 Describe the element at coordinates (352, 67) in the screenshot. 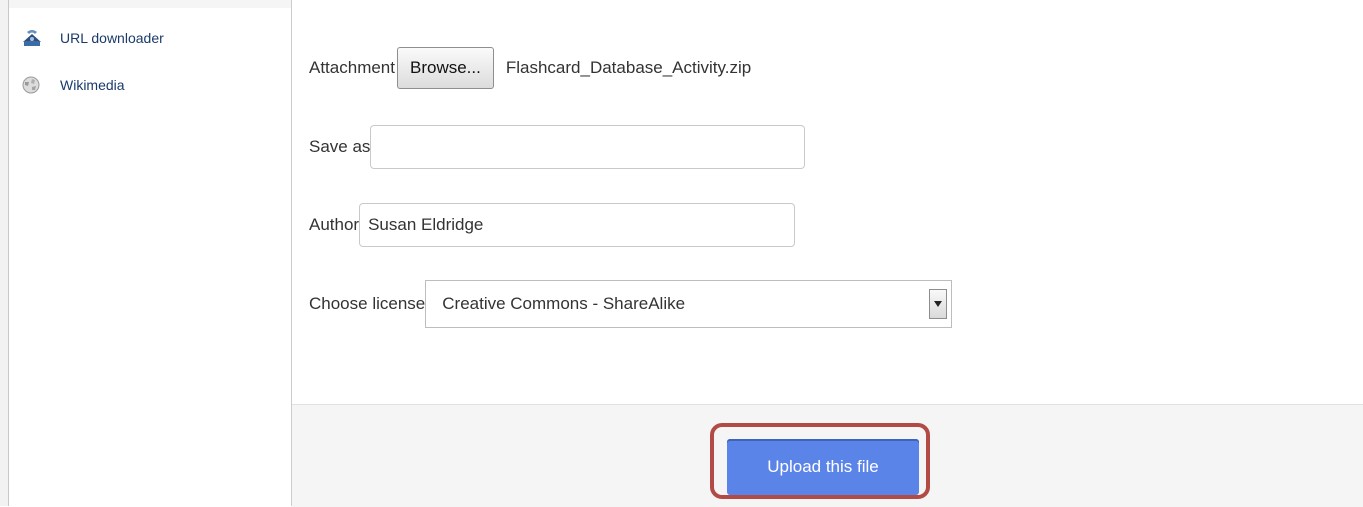

I see `attachment-label: Attachment` at that location.